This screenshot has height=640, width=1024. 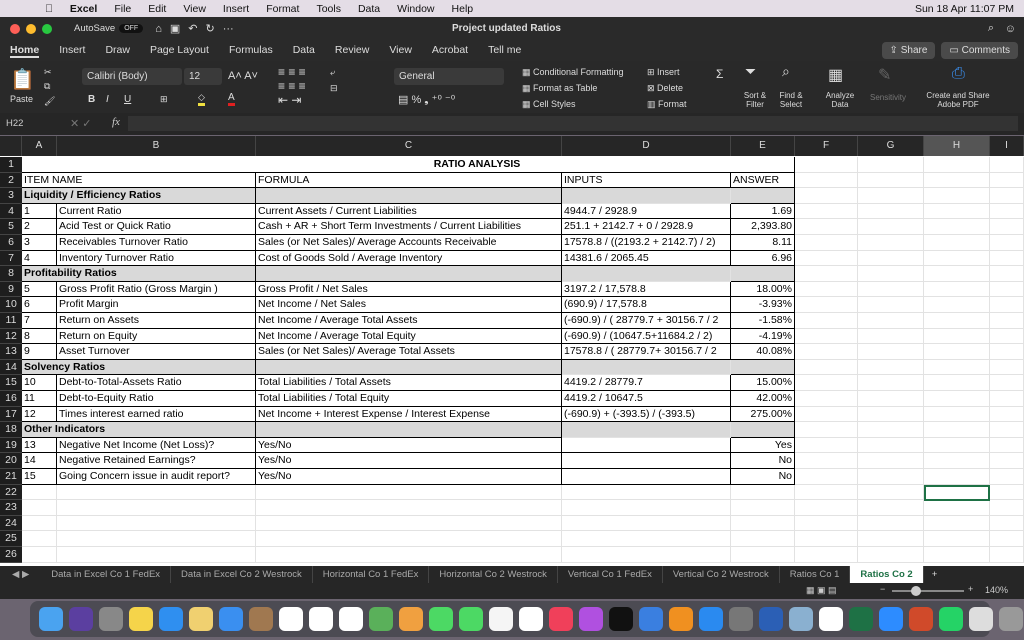 What do you see at coordinates (158, 29) in the screenshot?
I see `home-icon: ⌂` at bounding box center [158, 29].